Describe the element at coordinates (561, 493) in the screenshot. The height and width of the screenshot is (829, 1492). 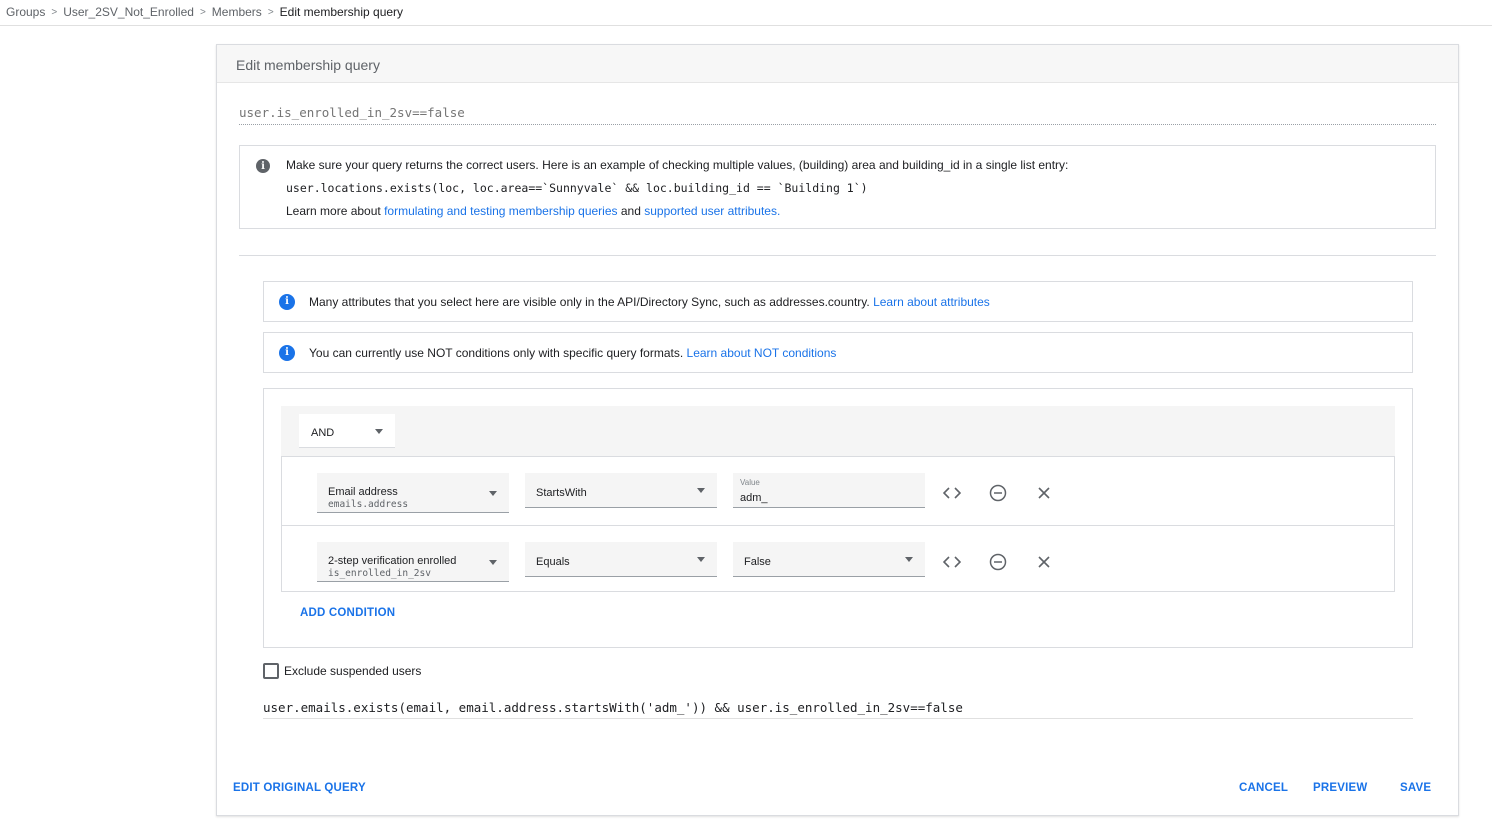
I see `operator-value: StartsWith` at that location.